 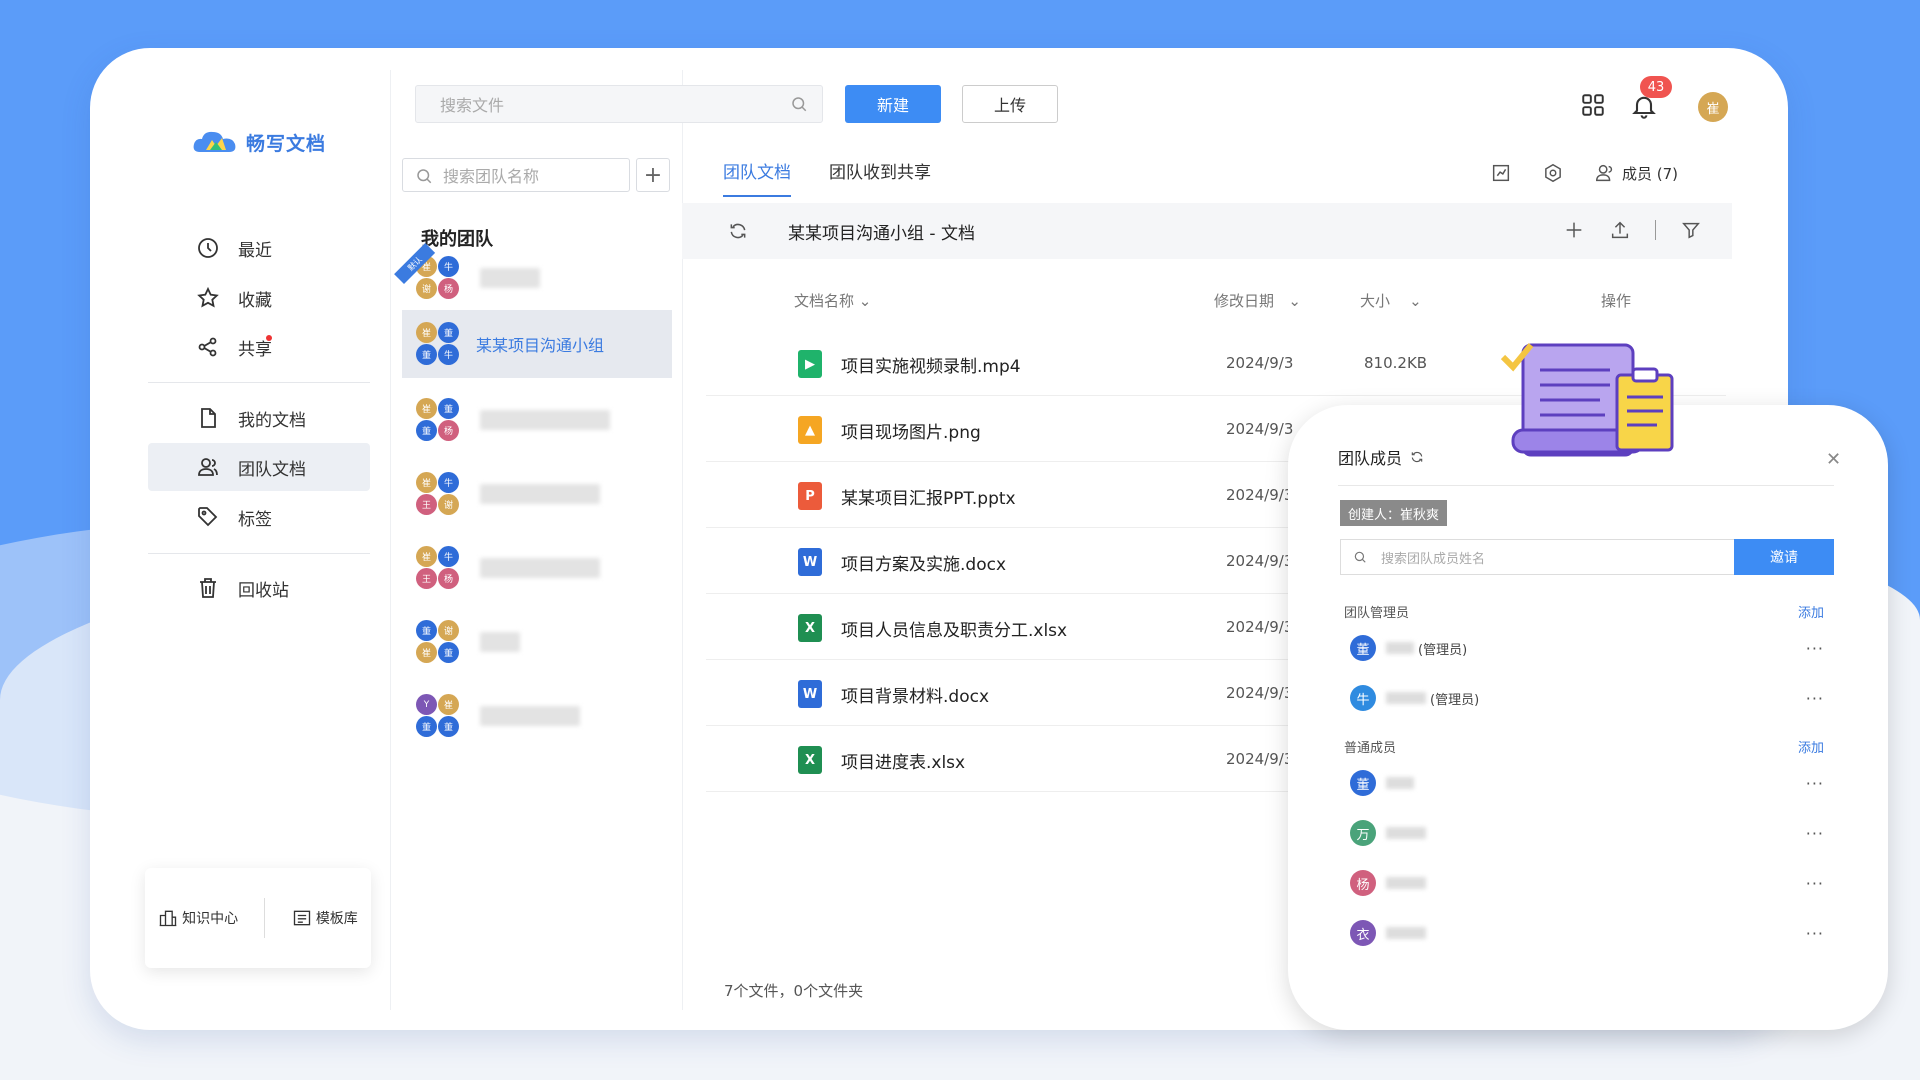 What do you see at coordinates (810, 496) in the screenshot?
I see `ppt-file-icon: P` at bounding box center [810, 496].